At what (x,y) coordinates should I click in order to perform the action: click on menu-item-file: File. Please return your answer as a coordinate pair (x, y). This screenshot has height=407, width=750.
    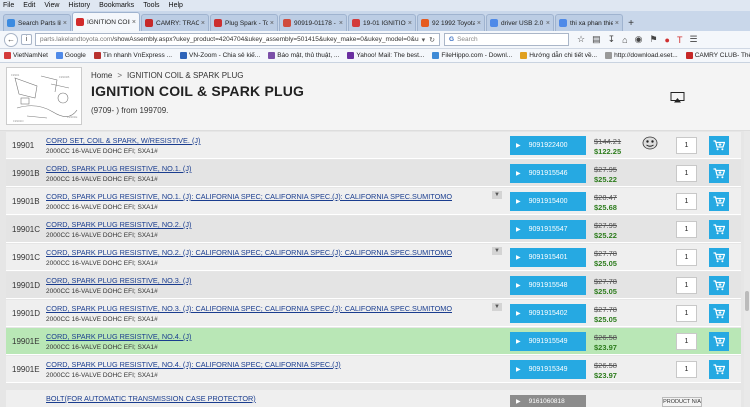
    Looking at the image, I should click on (8, 5).